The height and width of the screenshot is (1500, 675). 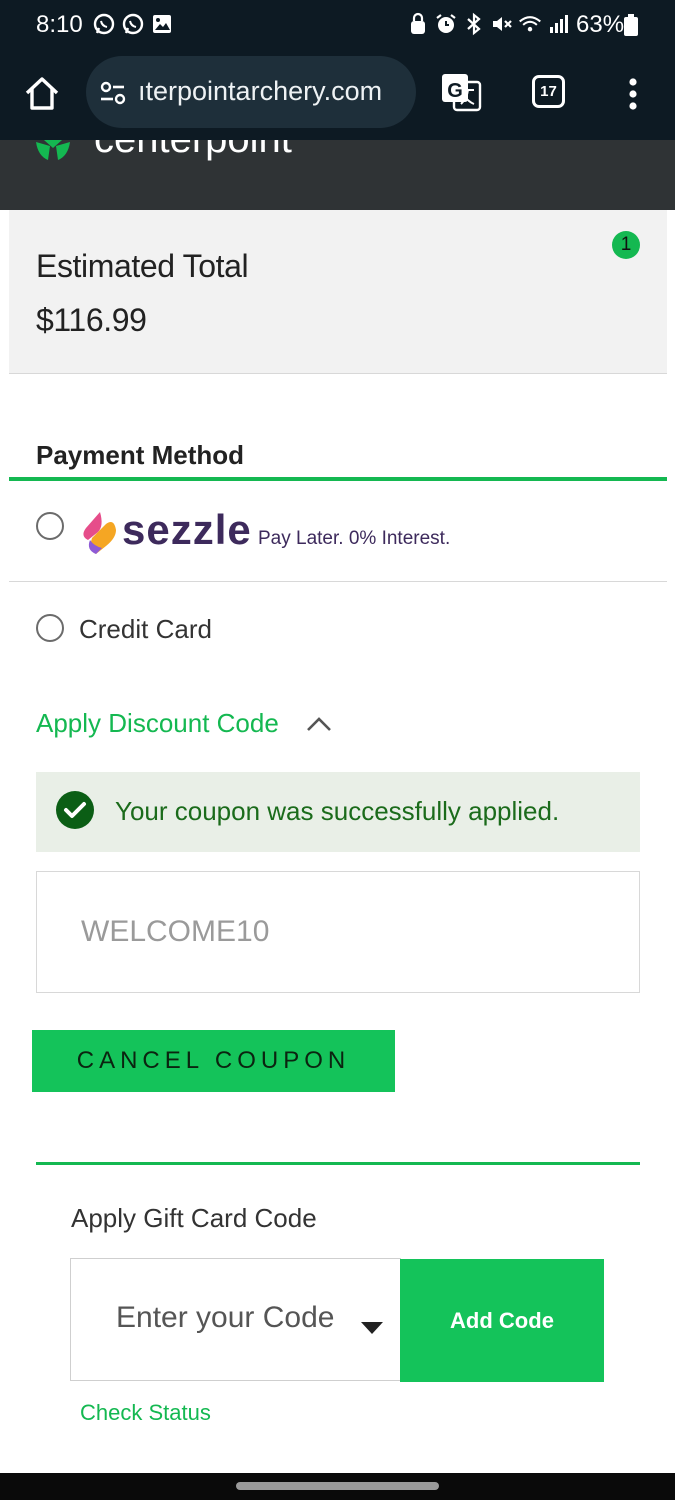 What do you see at coordinates (91, 320) in the screenshot?
I see `estimated-total-value: $116.99` at bounding box center [91, 320].